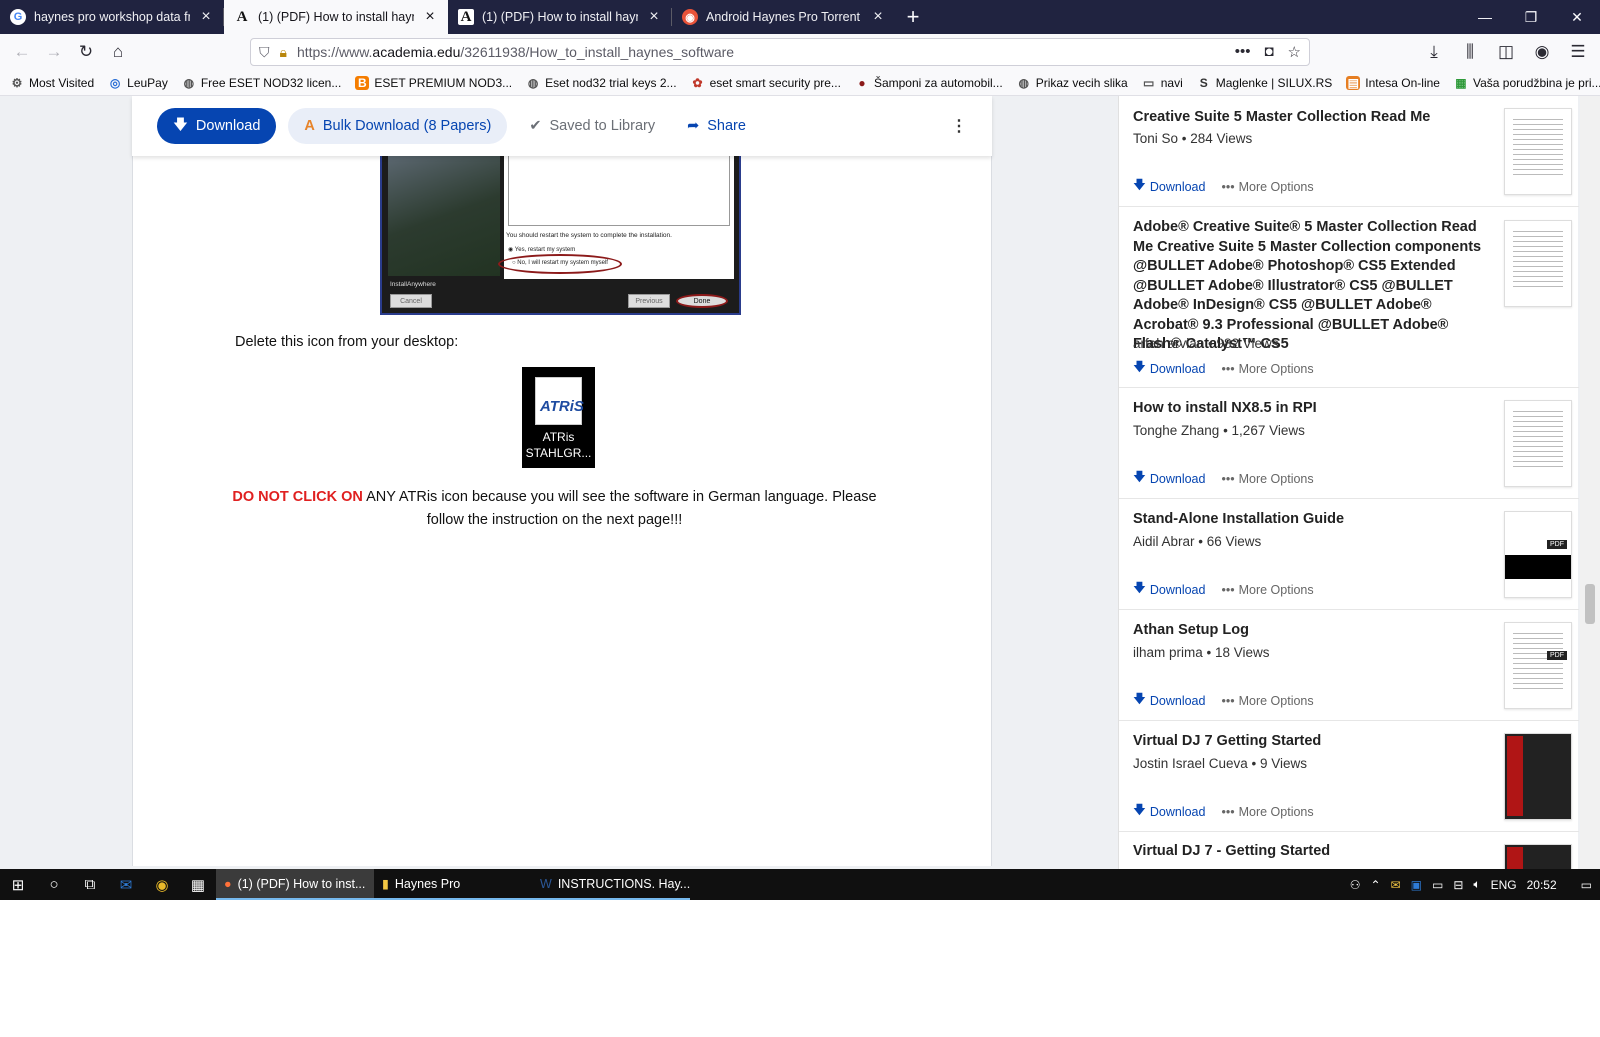 This screenshot has width=1600, height=1037. What do you see at coordinates (198, 884) in the screenshot?
I see `calculator-icon: ▦` at bounding box center [198, 884].